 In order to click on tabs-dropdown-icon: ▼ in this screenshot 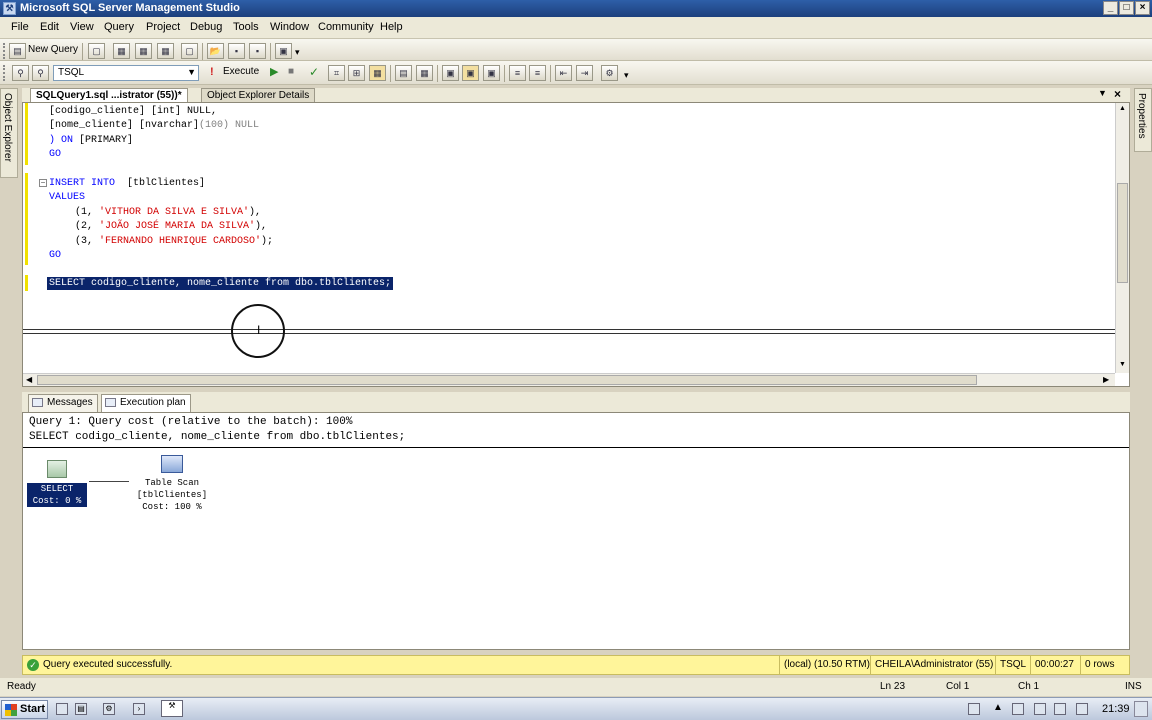, I will do `click(1102, 93)`.